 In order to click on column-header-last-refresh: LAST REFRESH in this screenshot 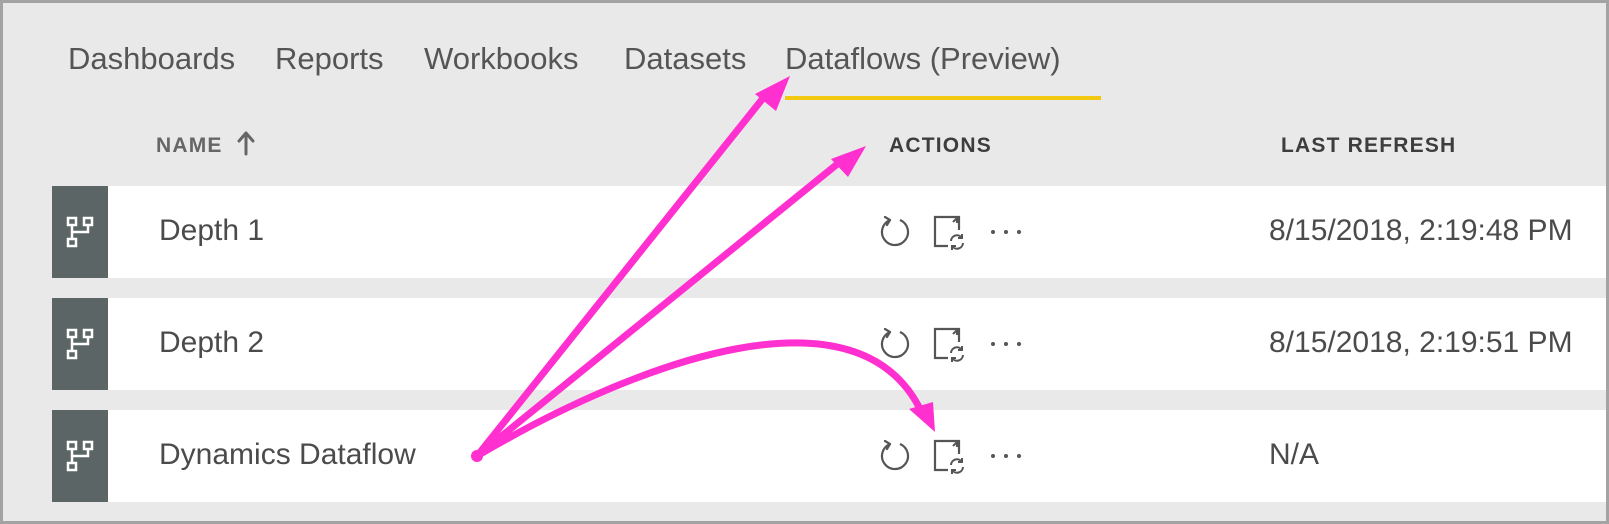, I will do `click(1368, 146)`.